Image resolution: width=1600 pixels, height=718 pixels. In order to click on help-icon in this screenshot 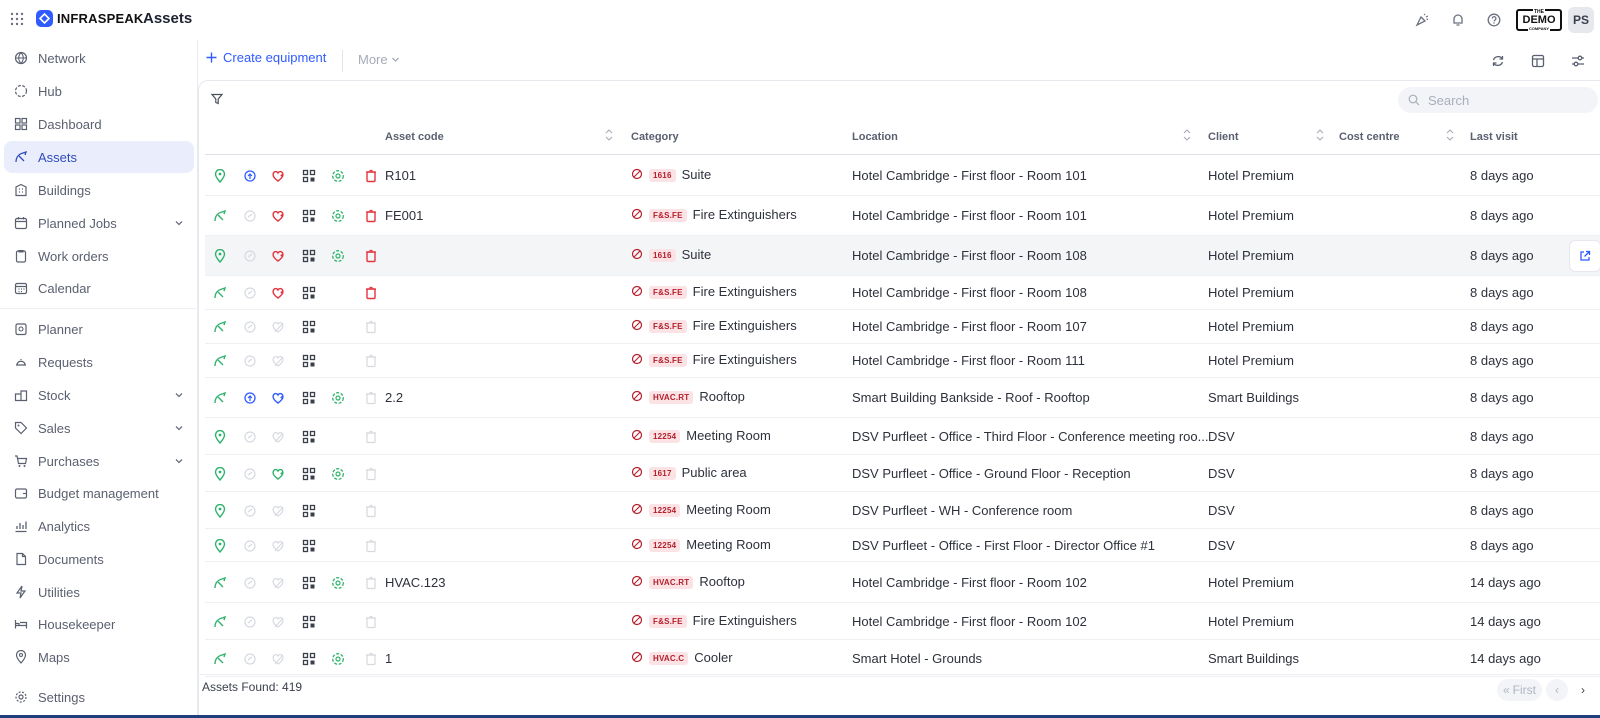, I will do `click(1494, 20)`.